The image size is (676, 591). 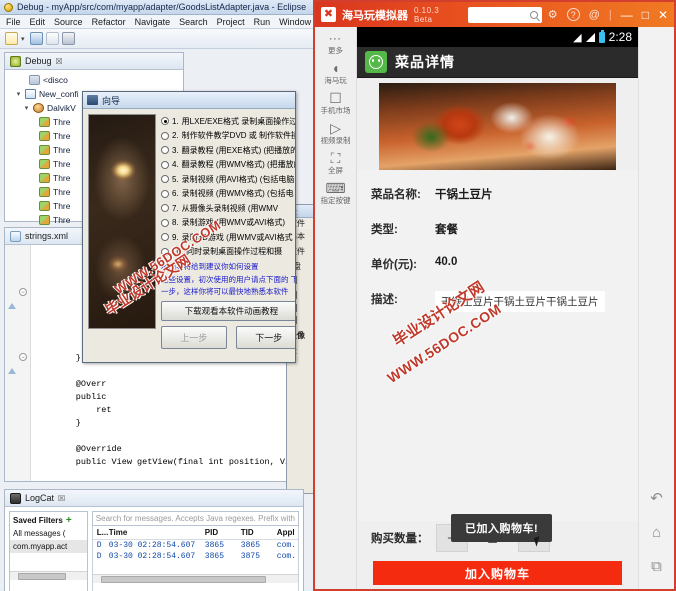 I want to click on home-icon: ⌂, so click(x=656, y=533).